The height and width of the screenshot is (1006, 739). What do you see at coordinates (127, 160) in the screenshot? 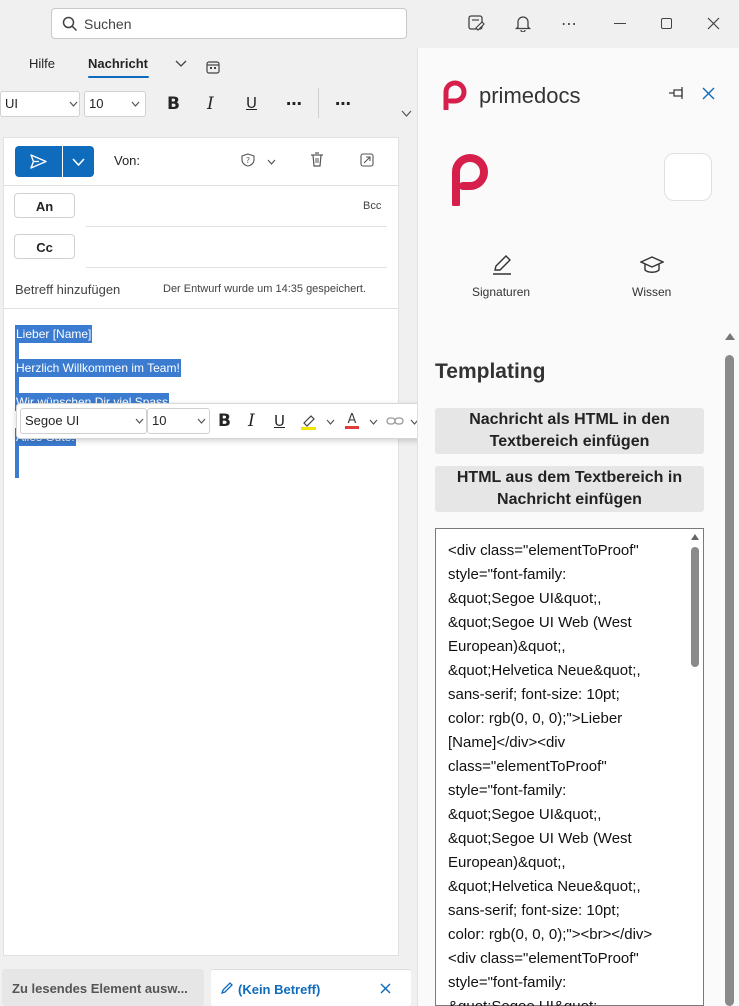
I see `from-label: Von:` at bounding box center [127, 160].